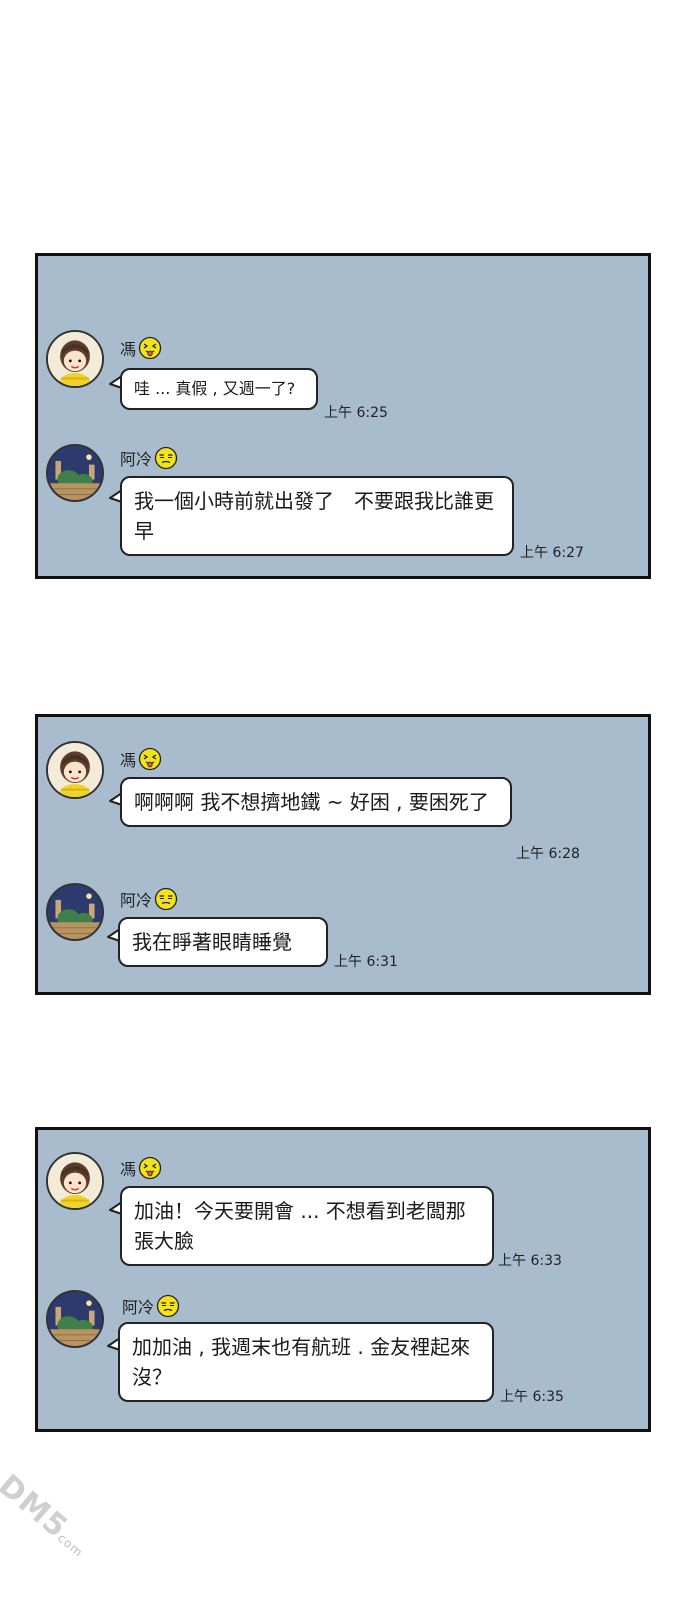 Image resolution: width=690 pixels, height=1614 pixels. I want to click on message-bubble: 哇 ... 真假 , 又週一了?, so click(219, 389).